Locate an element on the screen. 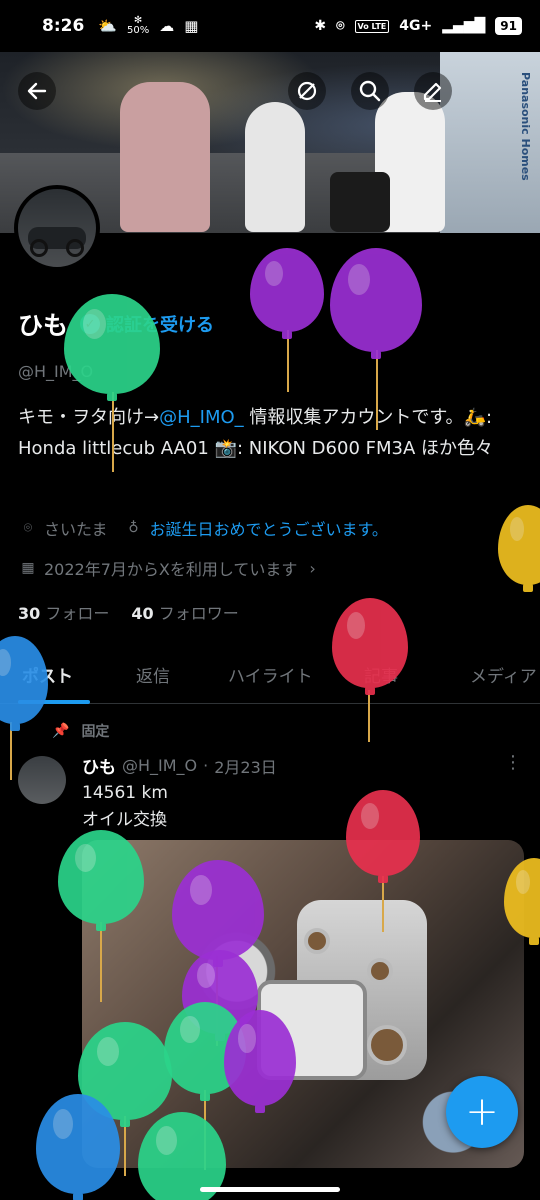 This screenshot has height=1200, width=540. compose-button is located at coordinates (433, 91).